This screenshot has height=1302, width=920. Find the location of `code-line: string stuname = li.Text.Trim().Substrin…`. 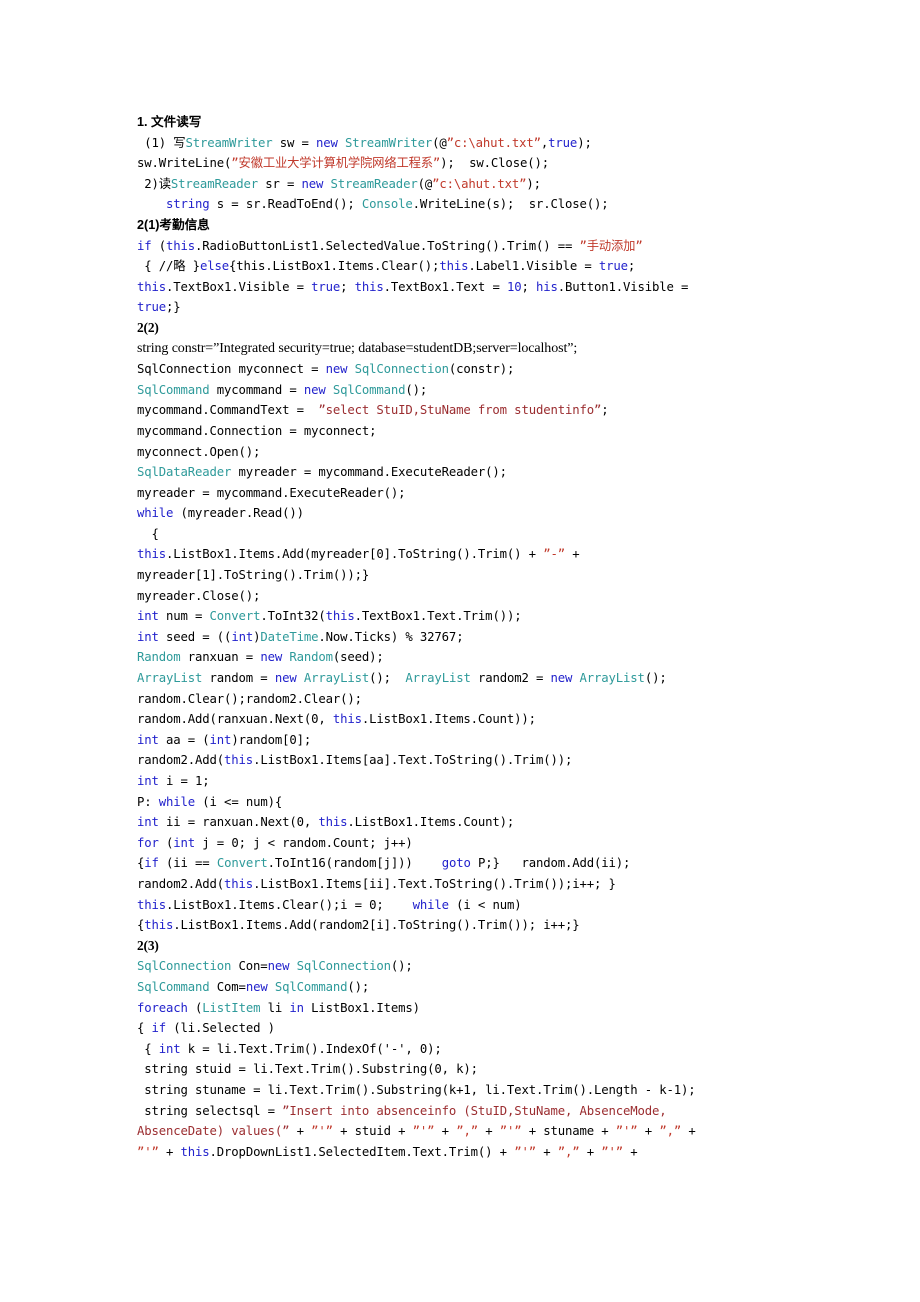

code-line: string stuname = li.Text.Trim().Substrin… is located at coordinates (483, 1090).